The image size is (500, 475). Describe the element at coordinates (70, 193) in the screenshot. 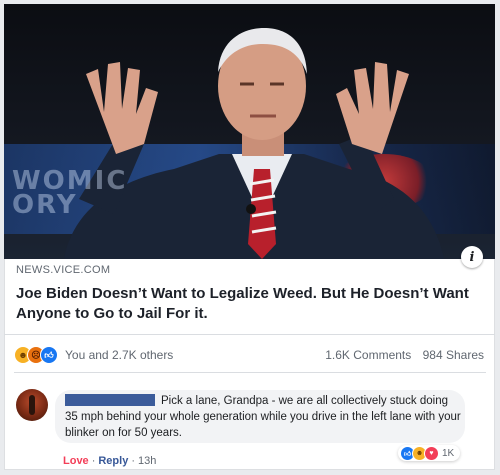

I see `backdrop-signage: WOMIC ORY` at that location.